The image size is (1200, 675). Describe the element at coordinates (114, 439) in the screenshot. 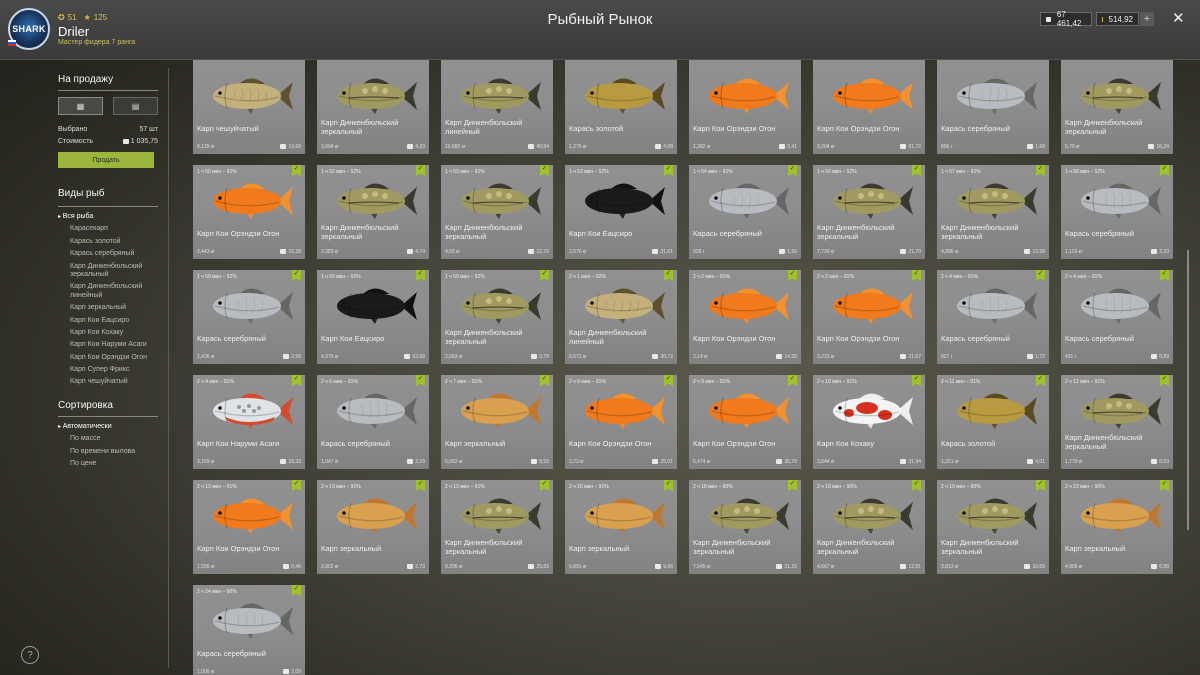

I see `sort-option: По массе` at that location.